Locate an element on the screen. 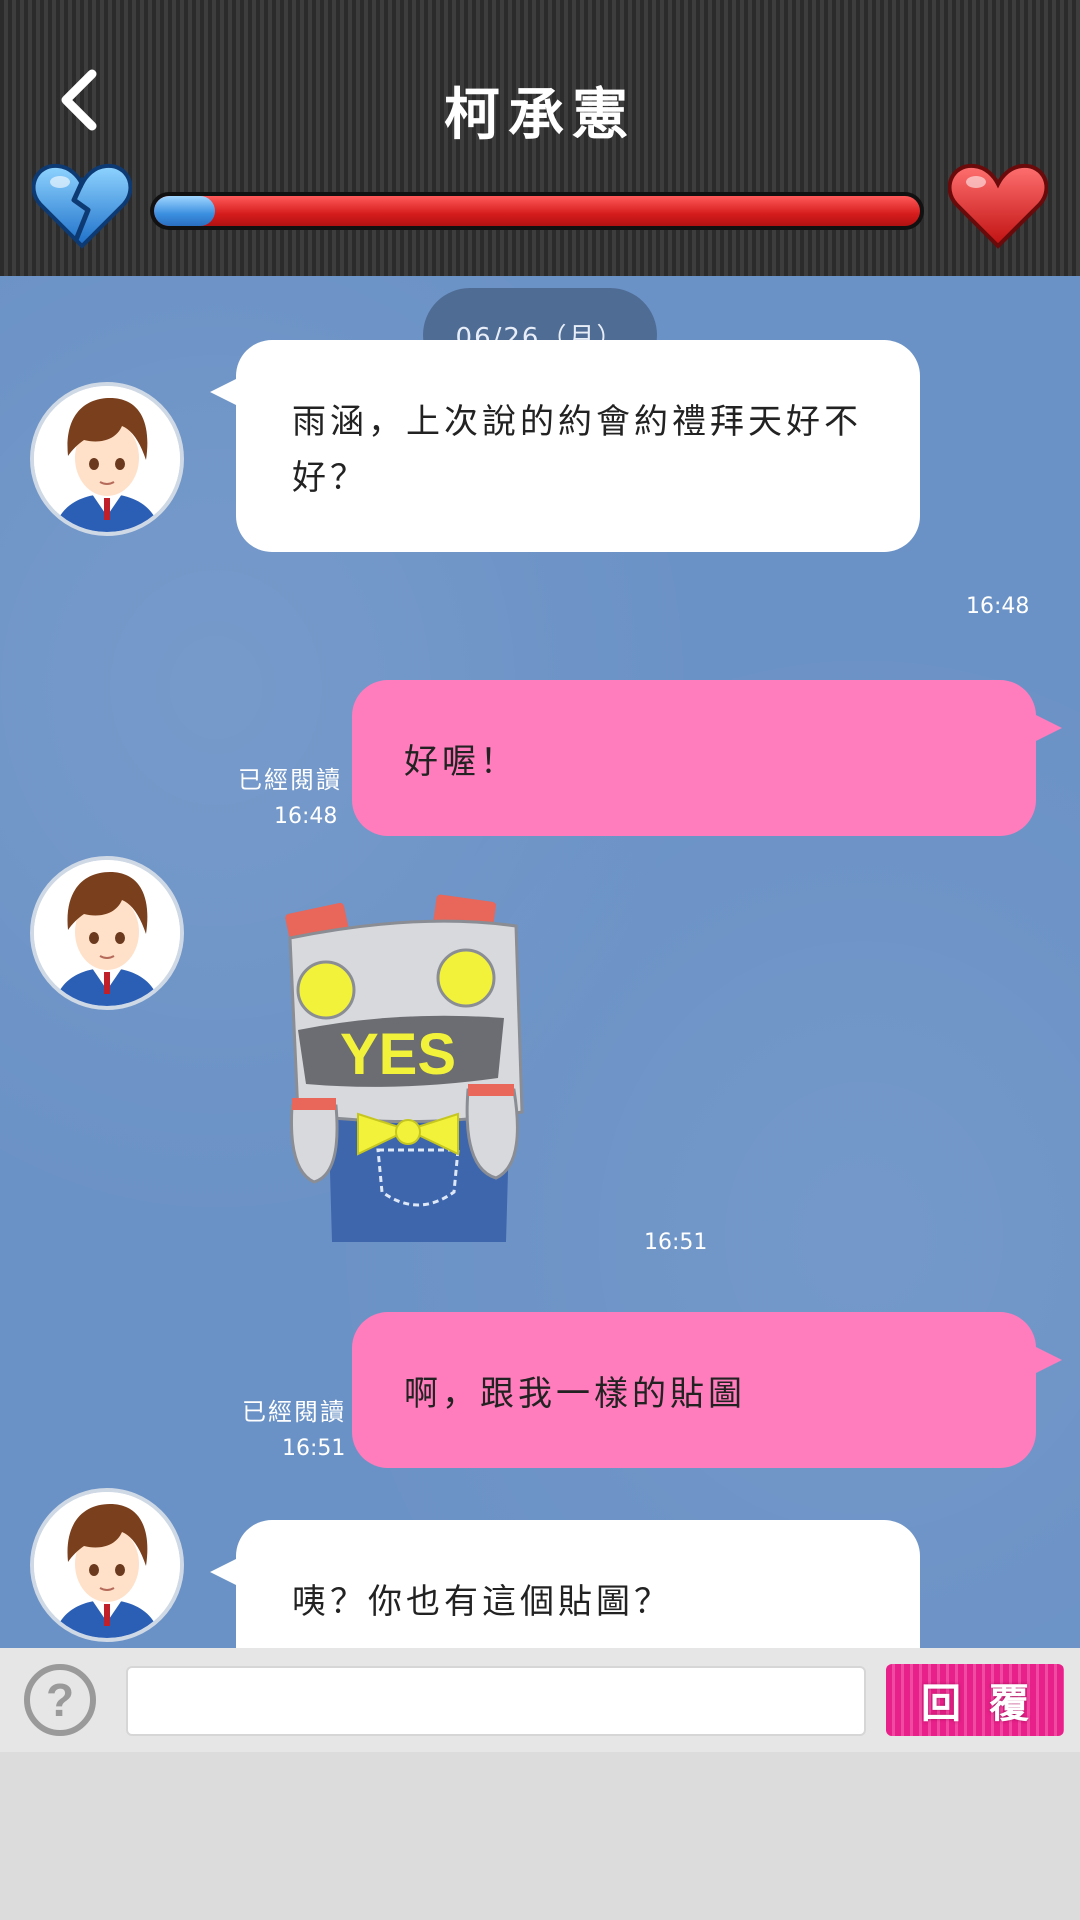 The width and height of the screenshot is (1080, 1920). affection-meter is located at coordinates (537, 211).